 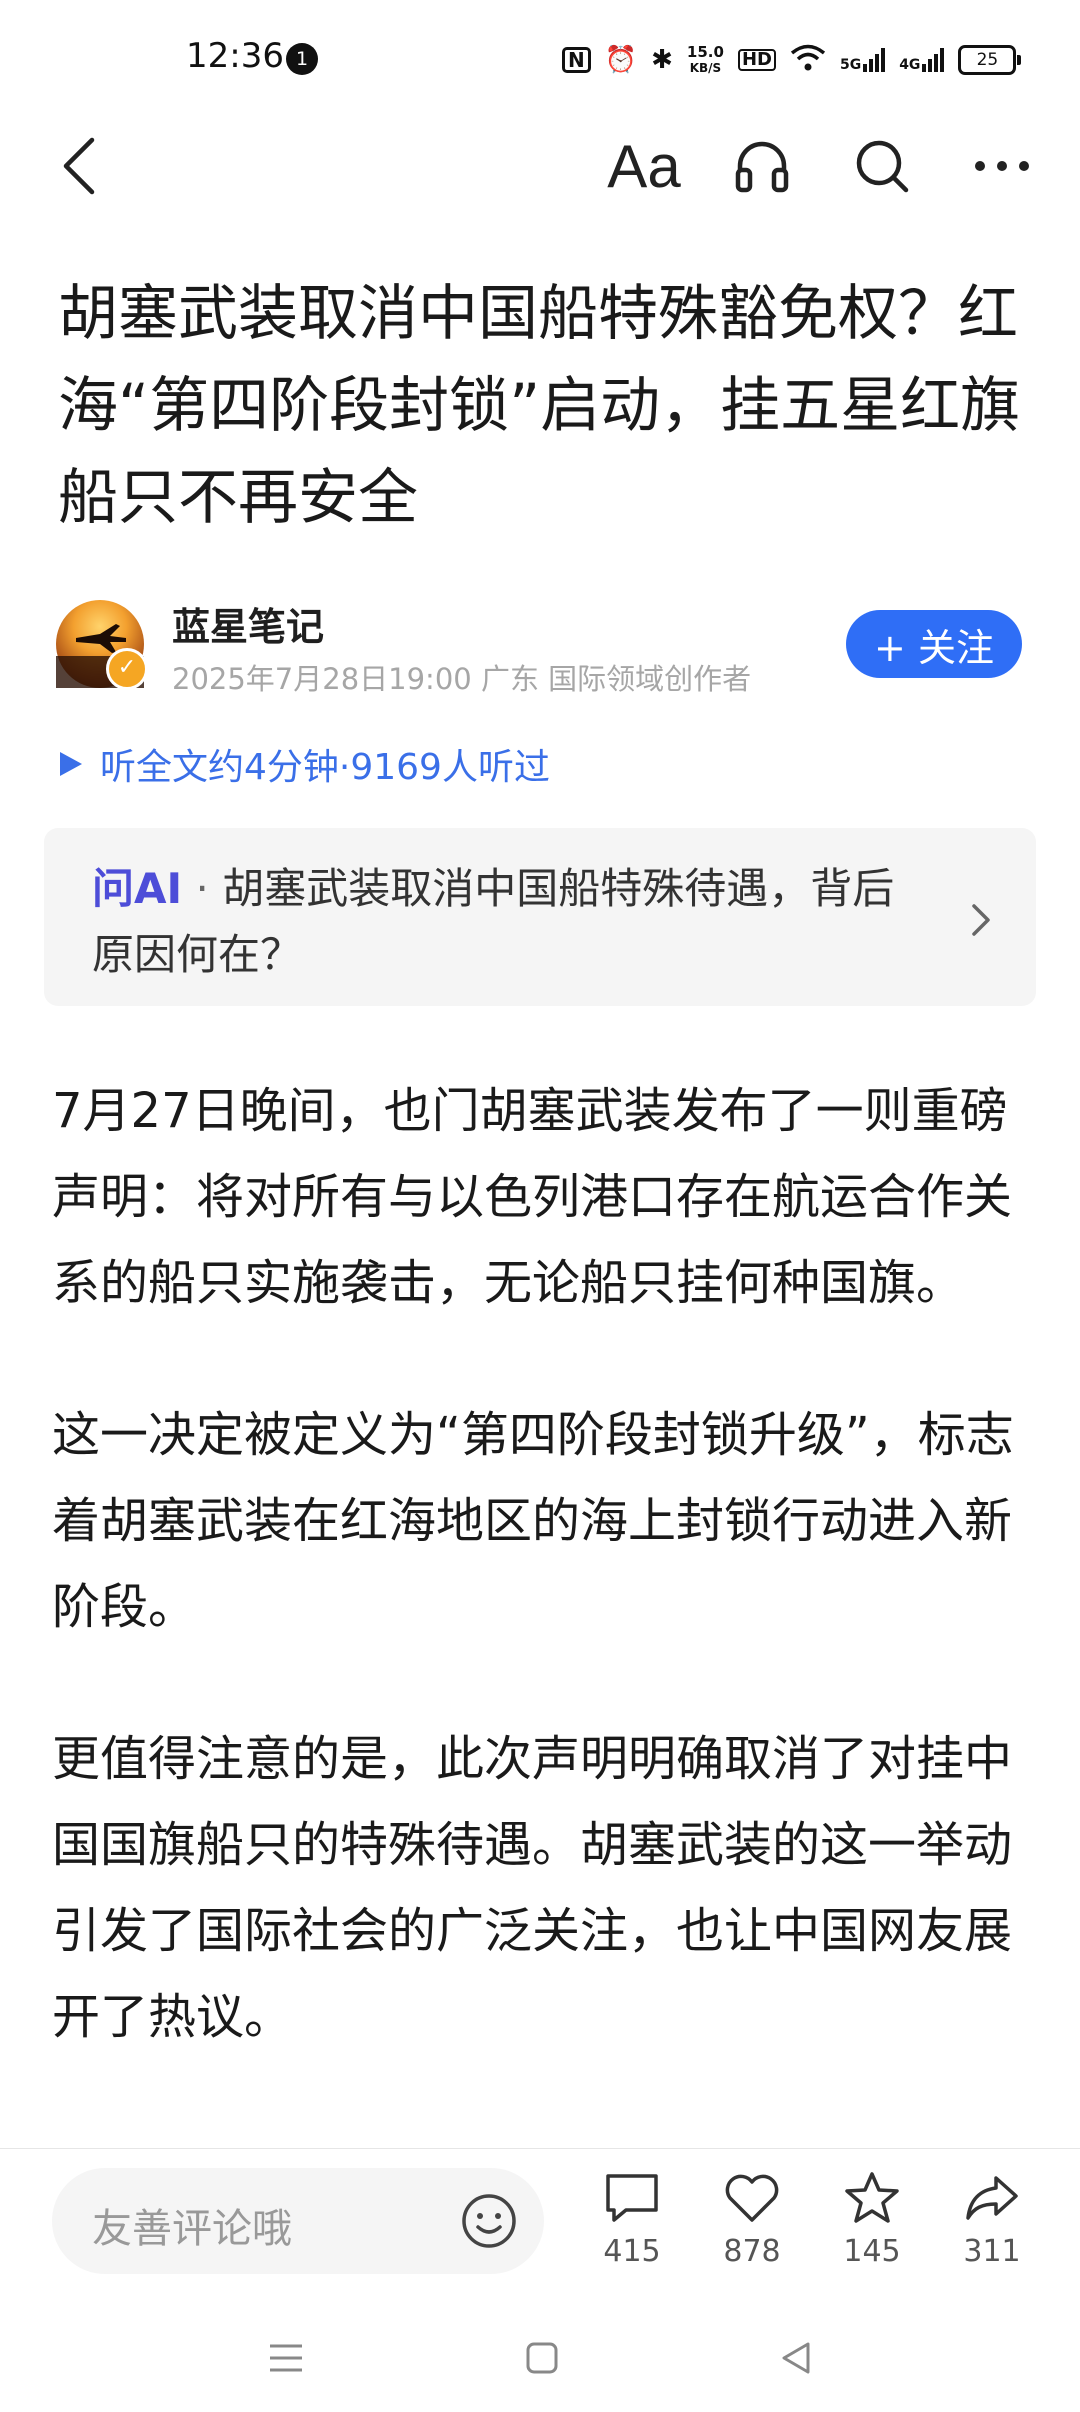 I want to click on chevron-right-icon, so click(x=982, y=920).